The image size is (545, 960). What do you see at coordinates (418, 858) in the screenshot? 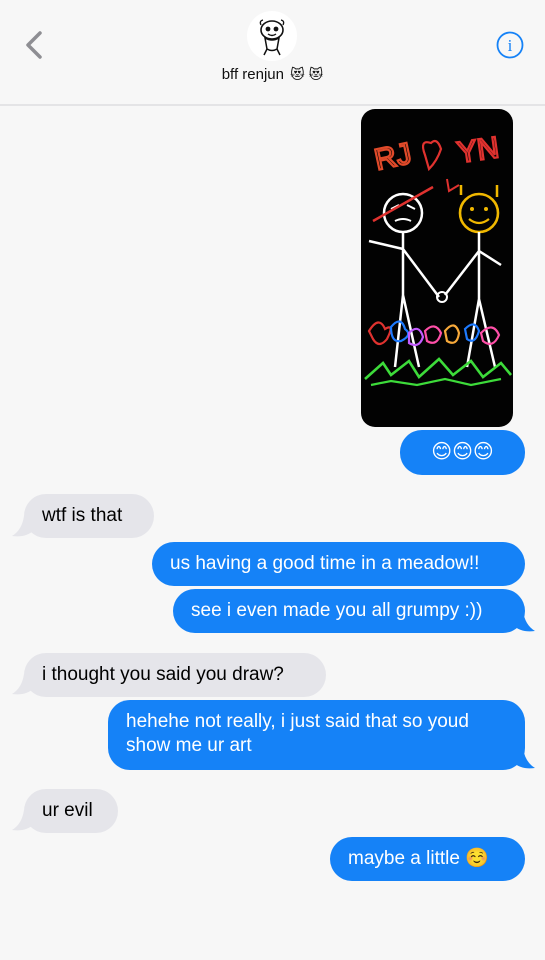
I see `message-text: maybe a little ☺️` at bounding box center [418, 858].